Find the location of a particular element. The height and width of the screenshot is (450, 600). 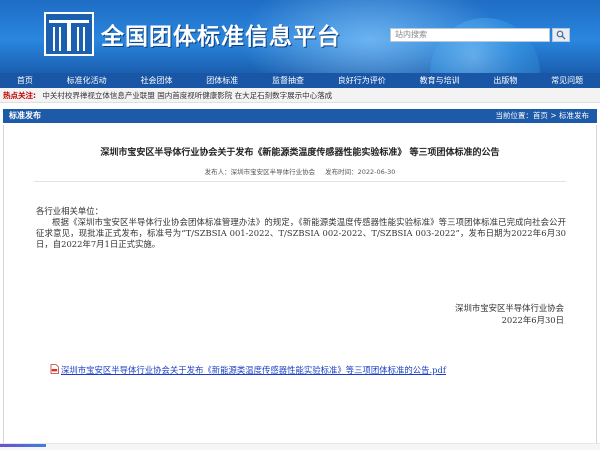

site-title: 全国团体标准信息平台 is located at coordinates (221, 34).